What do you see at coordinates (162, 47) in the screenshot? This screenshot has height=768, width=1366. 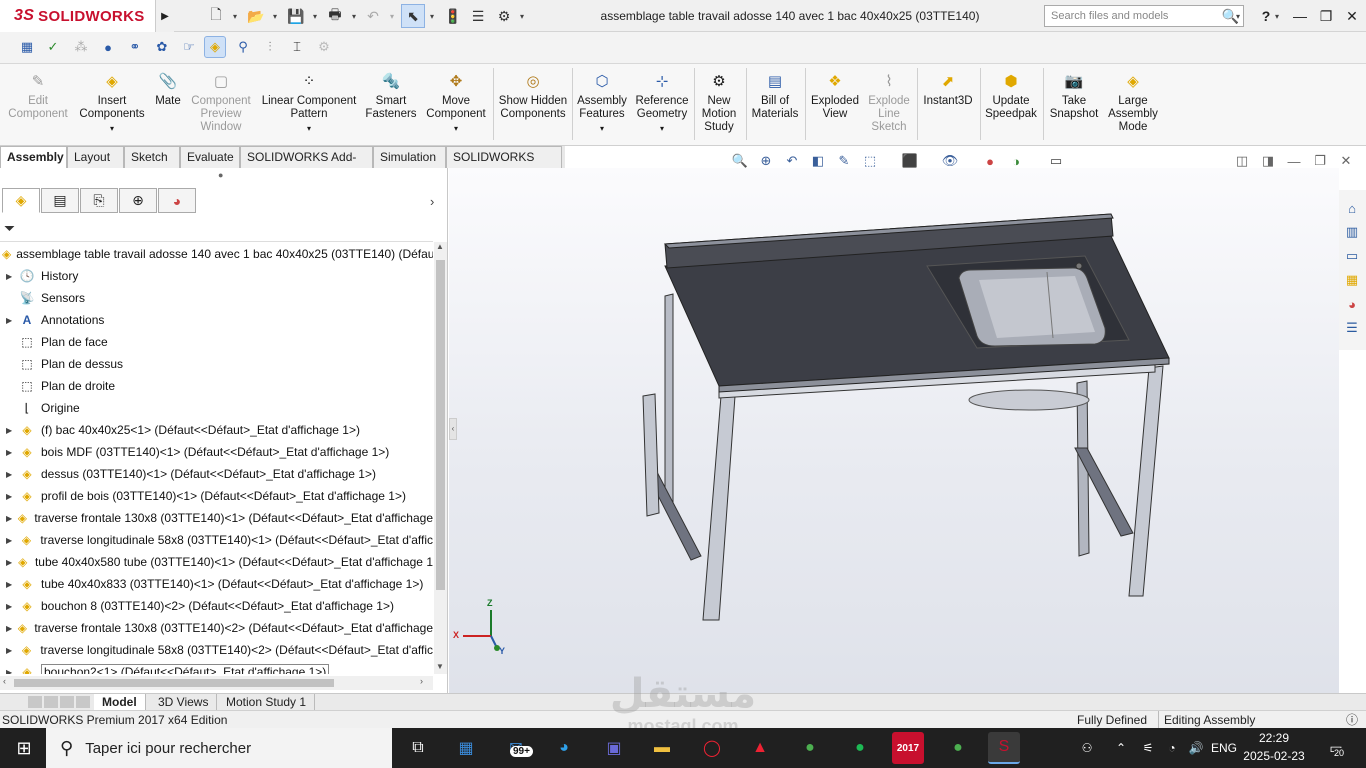 I see `gear-tool-icon: ✿` at bounding box center [162, 47].